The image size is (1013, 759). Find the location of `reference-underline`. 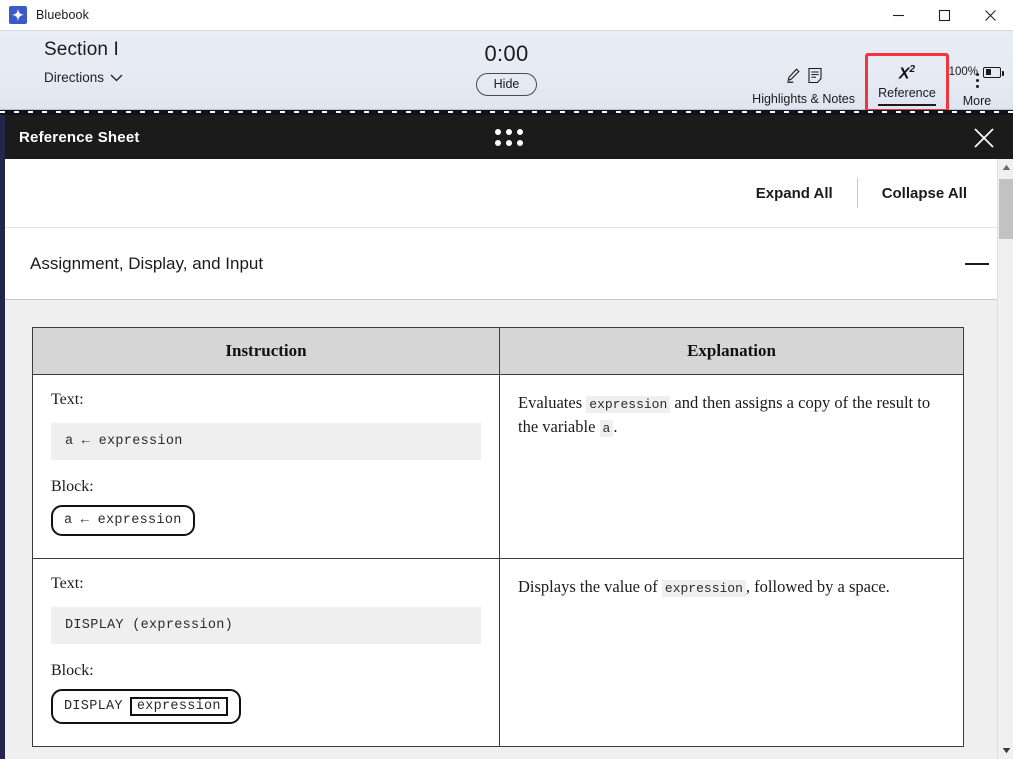

reference-underline is located at coordinates (907, 105).